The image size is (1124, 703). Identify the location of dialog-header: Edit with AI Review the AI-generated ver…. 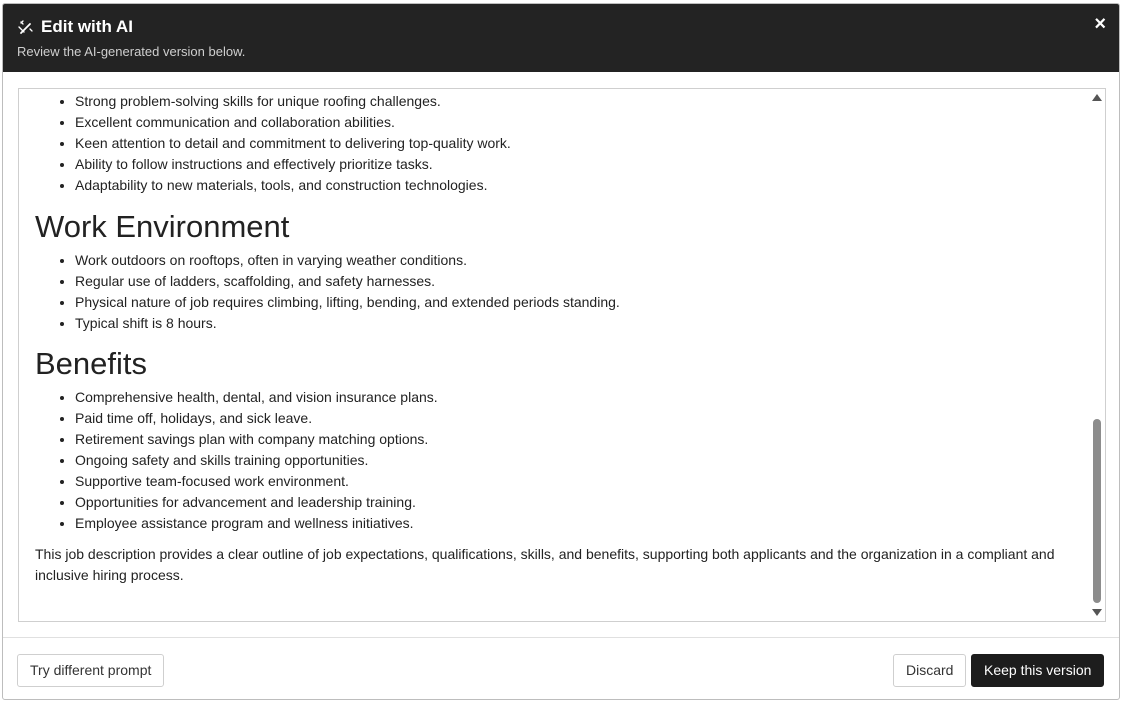
(561, 38).